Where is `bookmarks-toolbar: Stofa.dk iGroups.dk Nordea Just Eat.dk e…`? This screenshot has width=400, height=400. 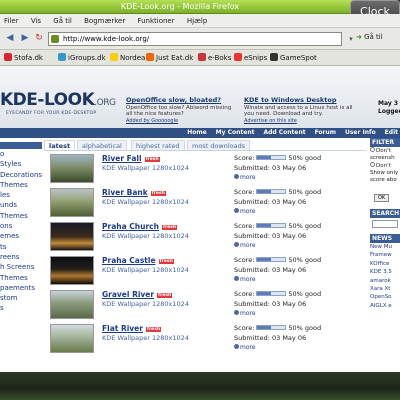 bookmarks-toolbar: Stofa.dk iGroups.dk Nordea Just Eat.dk e… is located at coordinates (200, 58).